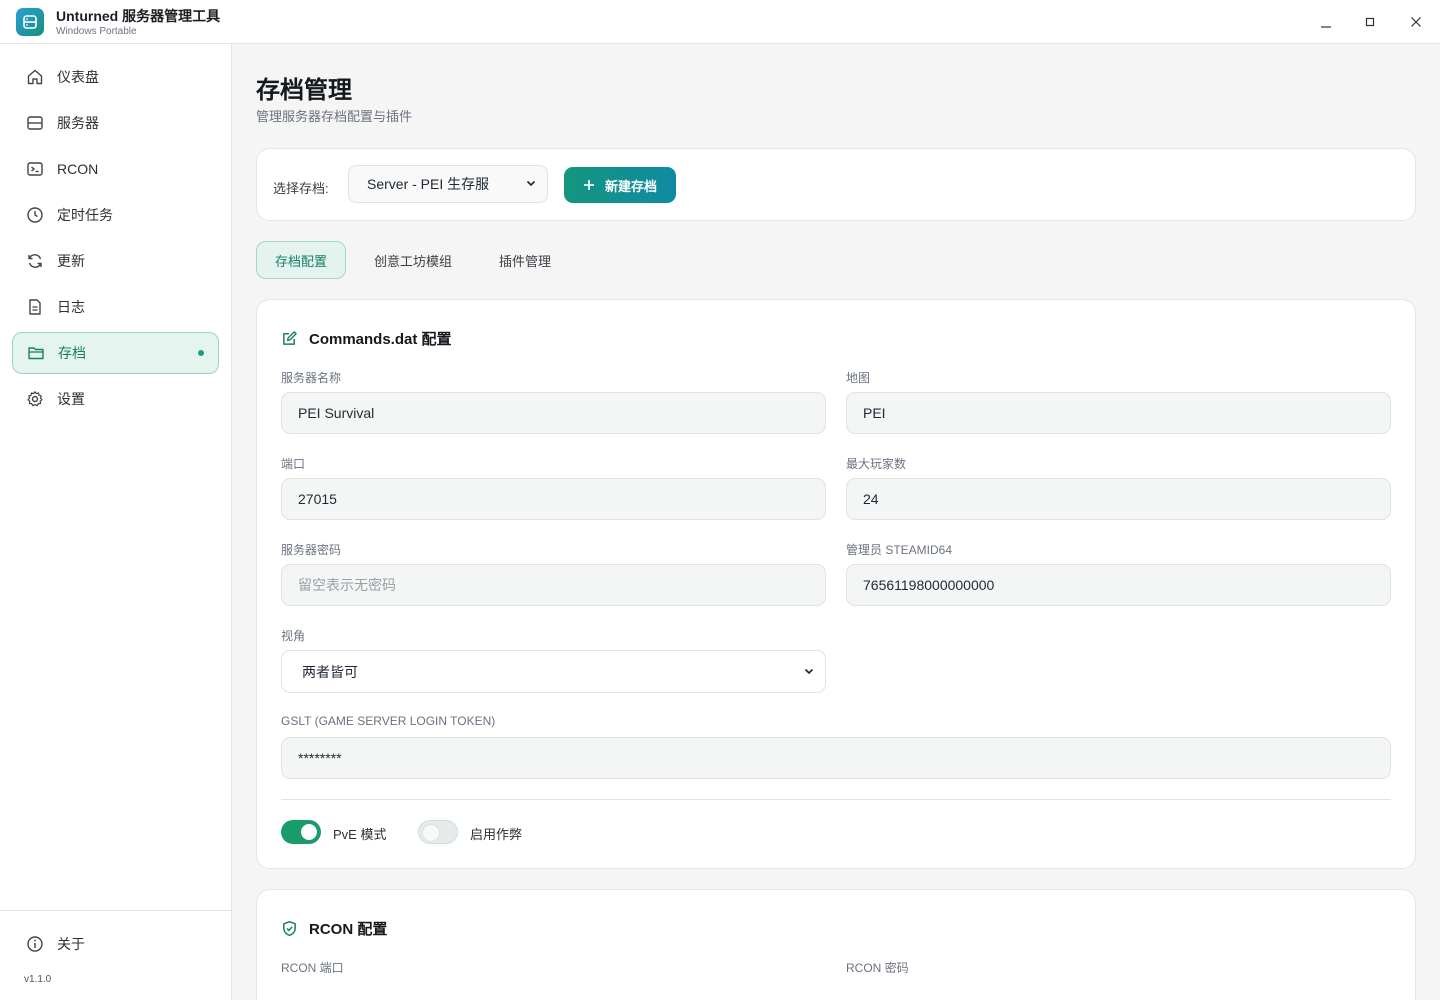 The image size is (1440, 1000). I want to click on info-icon, so click(35, 944).